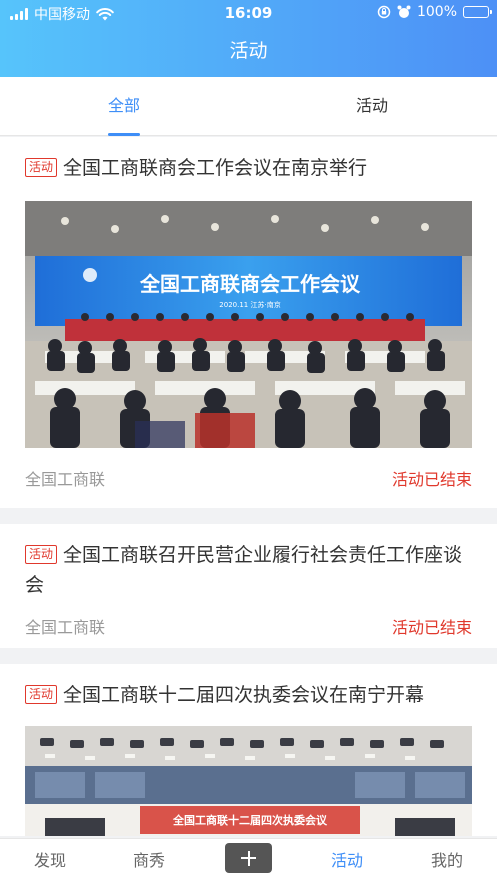 The image size is (497, 883). What do you see at coordinates (347, 861) in the screenshot?
I see `nav-activity: 活动` at bounding box center [347, 861].